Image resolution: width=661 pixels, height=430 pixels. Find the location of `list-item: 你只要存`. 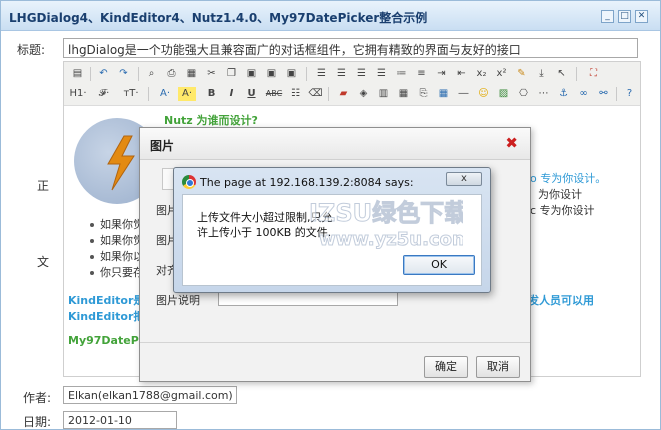

list-item: 你只要存 is located at coordinates (117, 272).